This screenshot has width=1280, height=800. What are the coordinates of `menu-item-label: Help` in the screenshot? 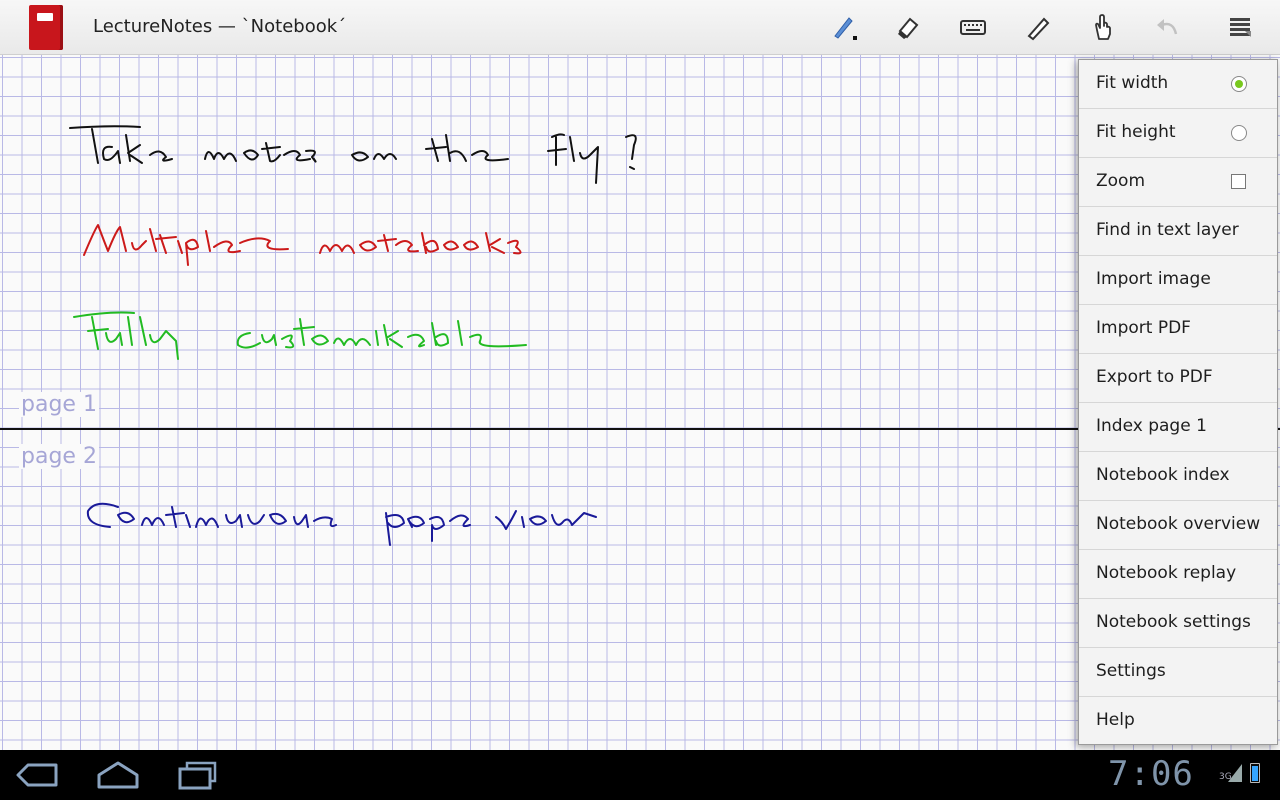 It's located at (1115, 720).